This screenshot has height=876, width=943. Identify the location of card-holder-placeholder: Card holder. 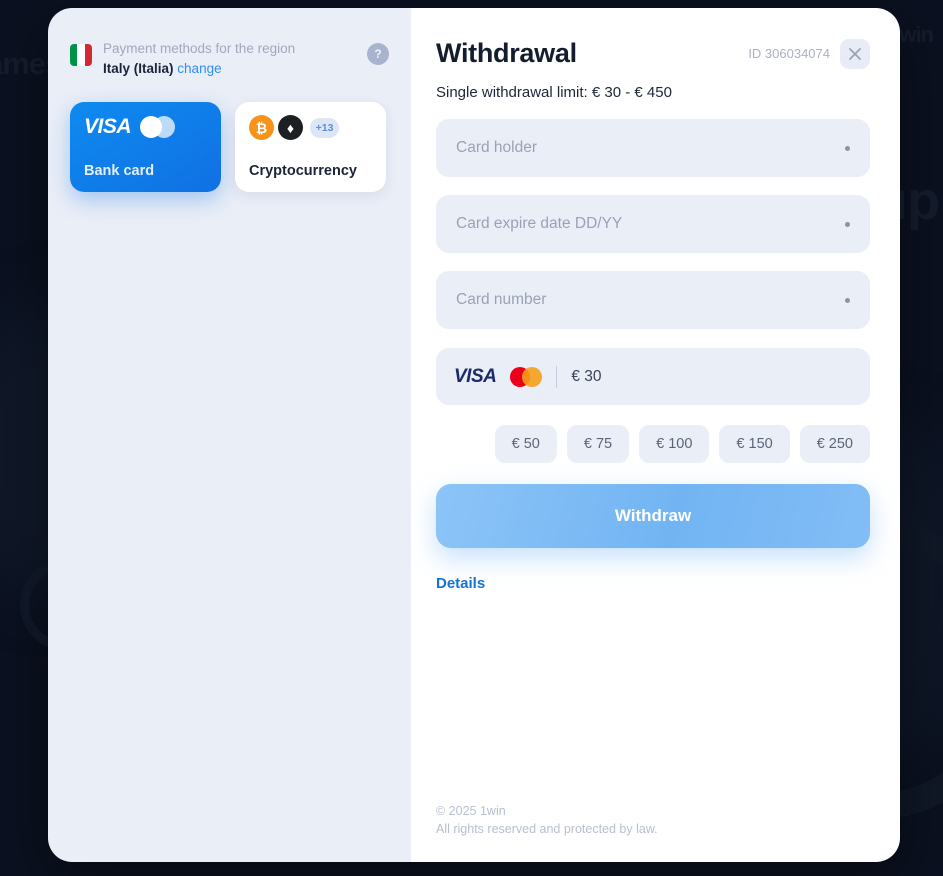
(496, 147).